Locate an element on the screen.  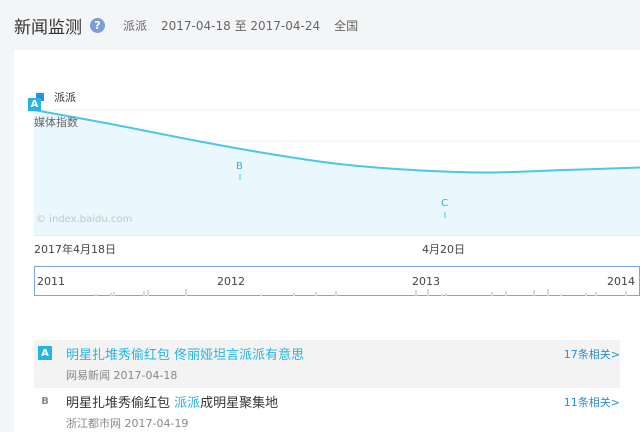
news-source: 浙江都市网 2017-04-19 is located at coordinates (127, 423).